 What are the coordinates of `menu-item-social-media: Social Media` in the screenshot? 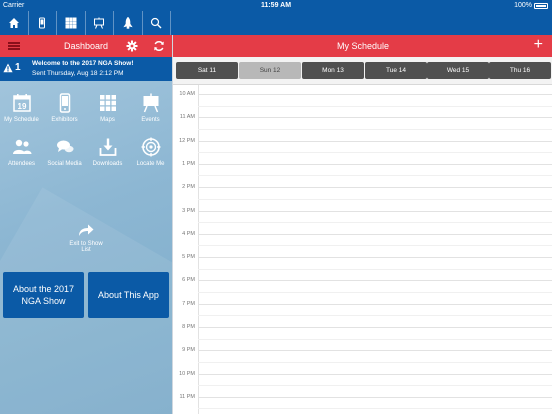 It's located at (64, 152).